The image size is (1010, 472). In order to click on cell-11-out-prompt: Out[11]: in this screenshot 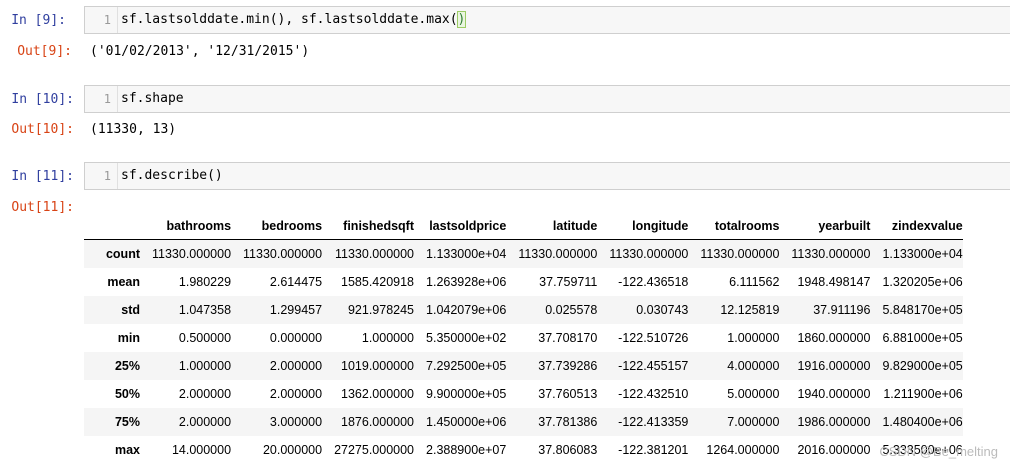, I will do `click(42, 207)`.